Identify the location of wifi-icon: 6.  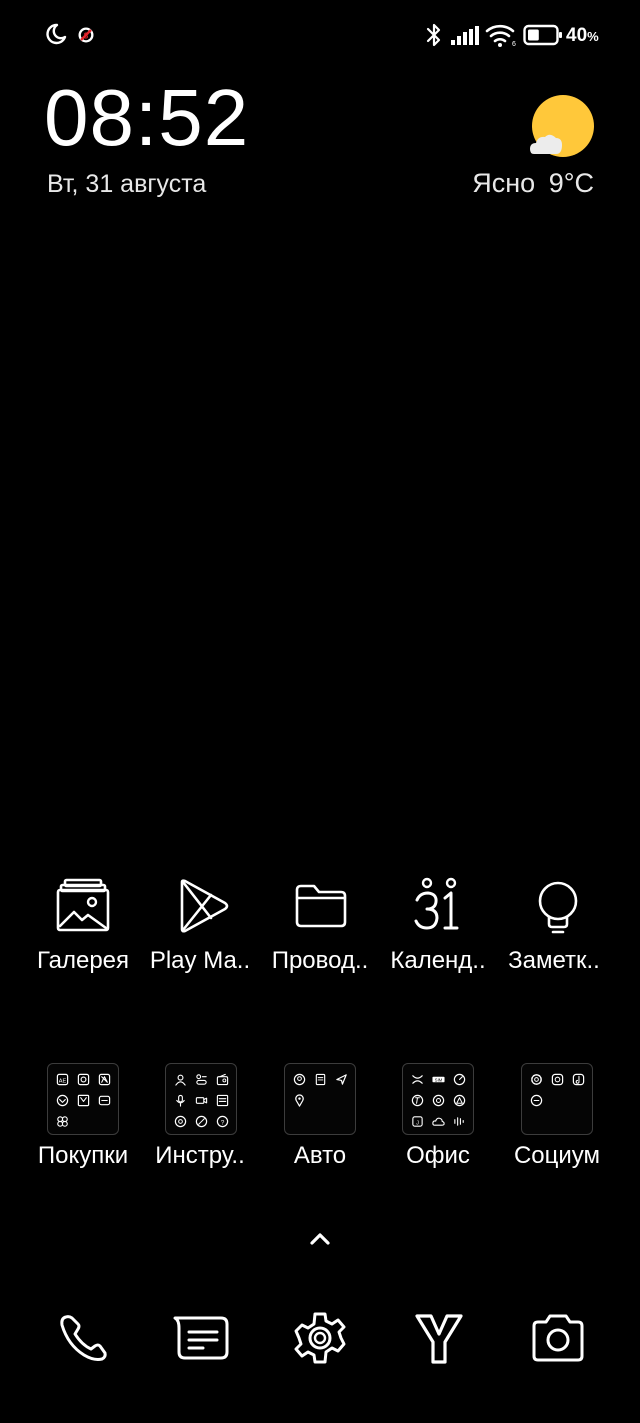
(501, 35).